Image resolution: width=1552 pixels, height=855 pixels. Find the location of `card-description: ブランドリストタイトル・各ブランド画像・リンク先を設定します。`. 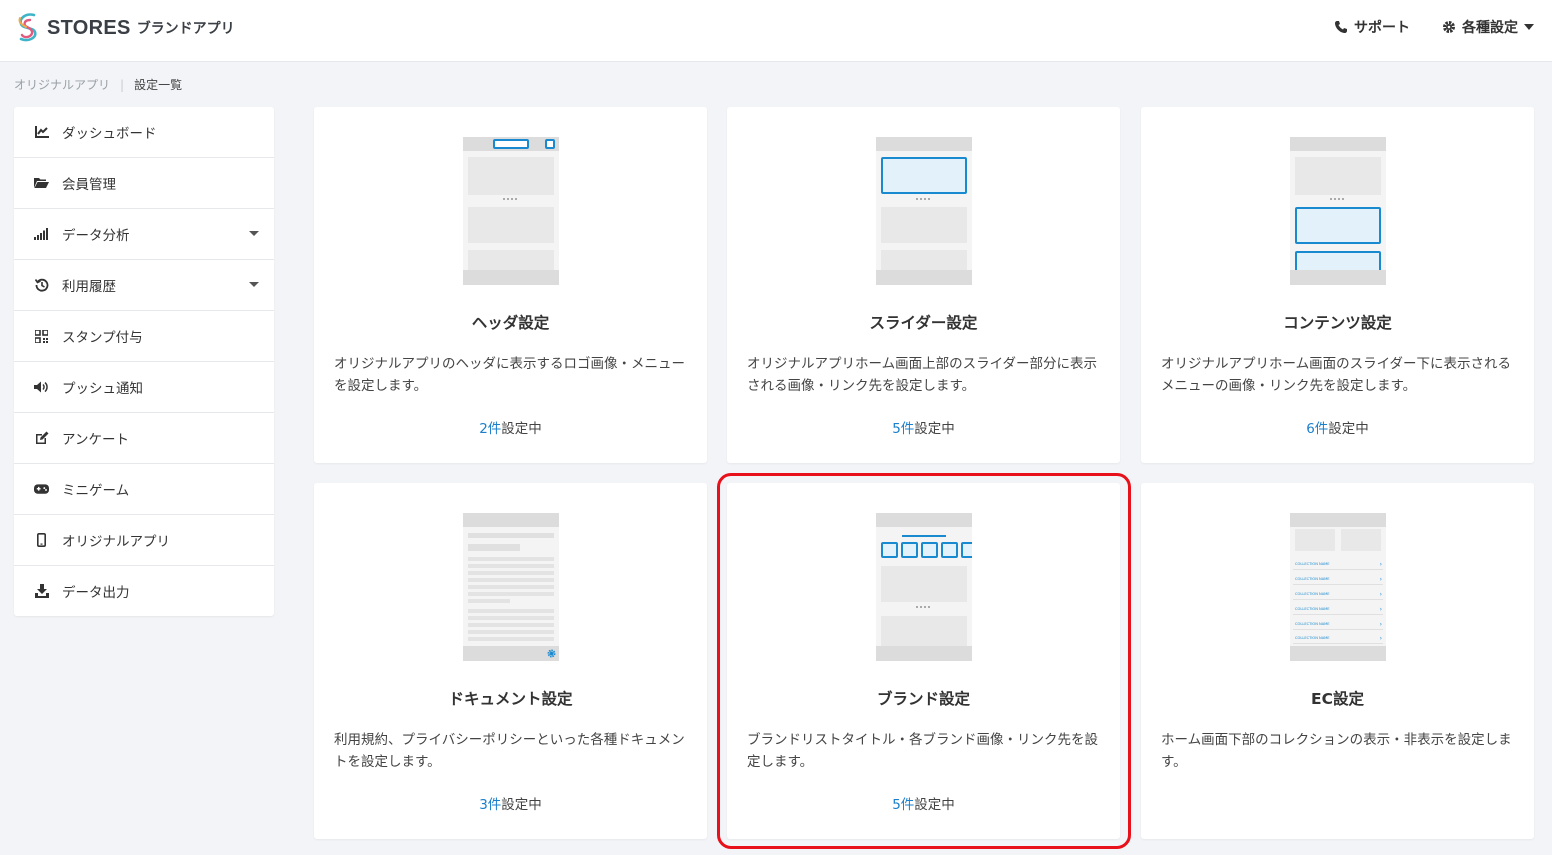

card-description: ブランドリストタイトル・各ブランド画像・リンク先を設定します。 is located at coordinates (922, 751).